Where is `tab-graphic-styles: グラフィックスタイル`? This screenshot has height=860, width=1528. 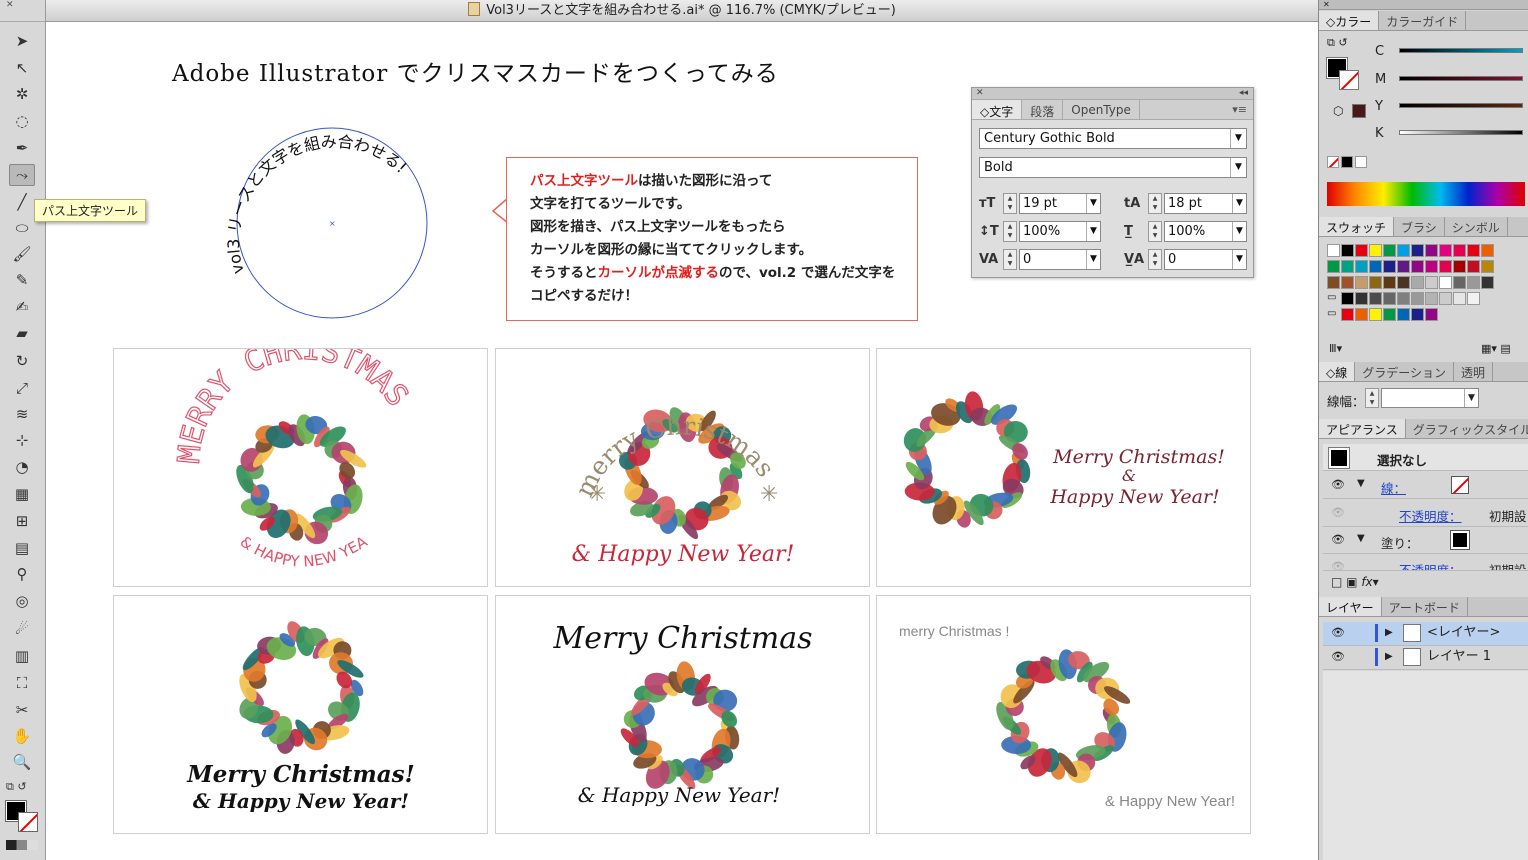
tab-graphic-styles: グラフィックスタイル is located at coordinates (1467, 428).